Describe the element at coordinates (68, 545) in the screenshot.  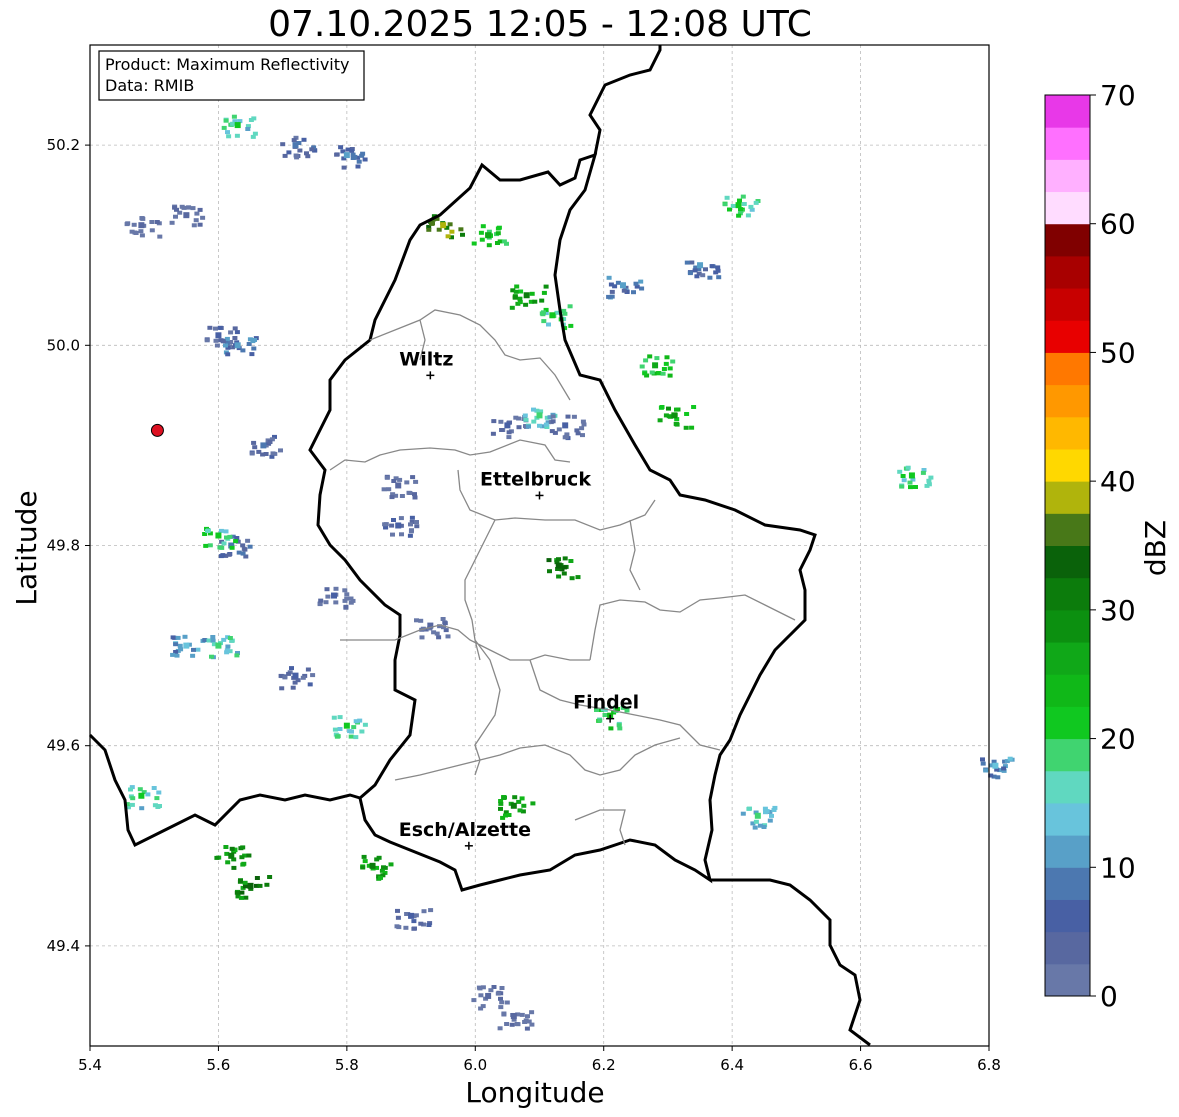
I see `y-axis-ticks: 49.4 49.6 49.8 50.0 50.2` at that location.